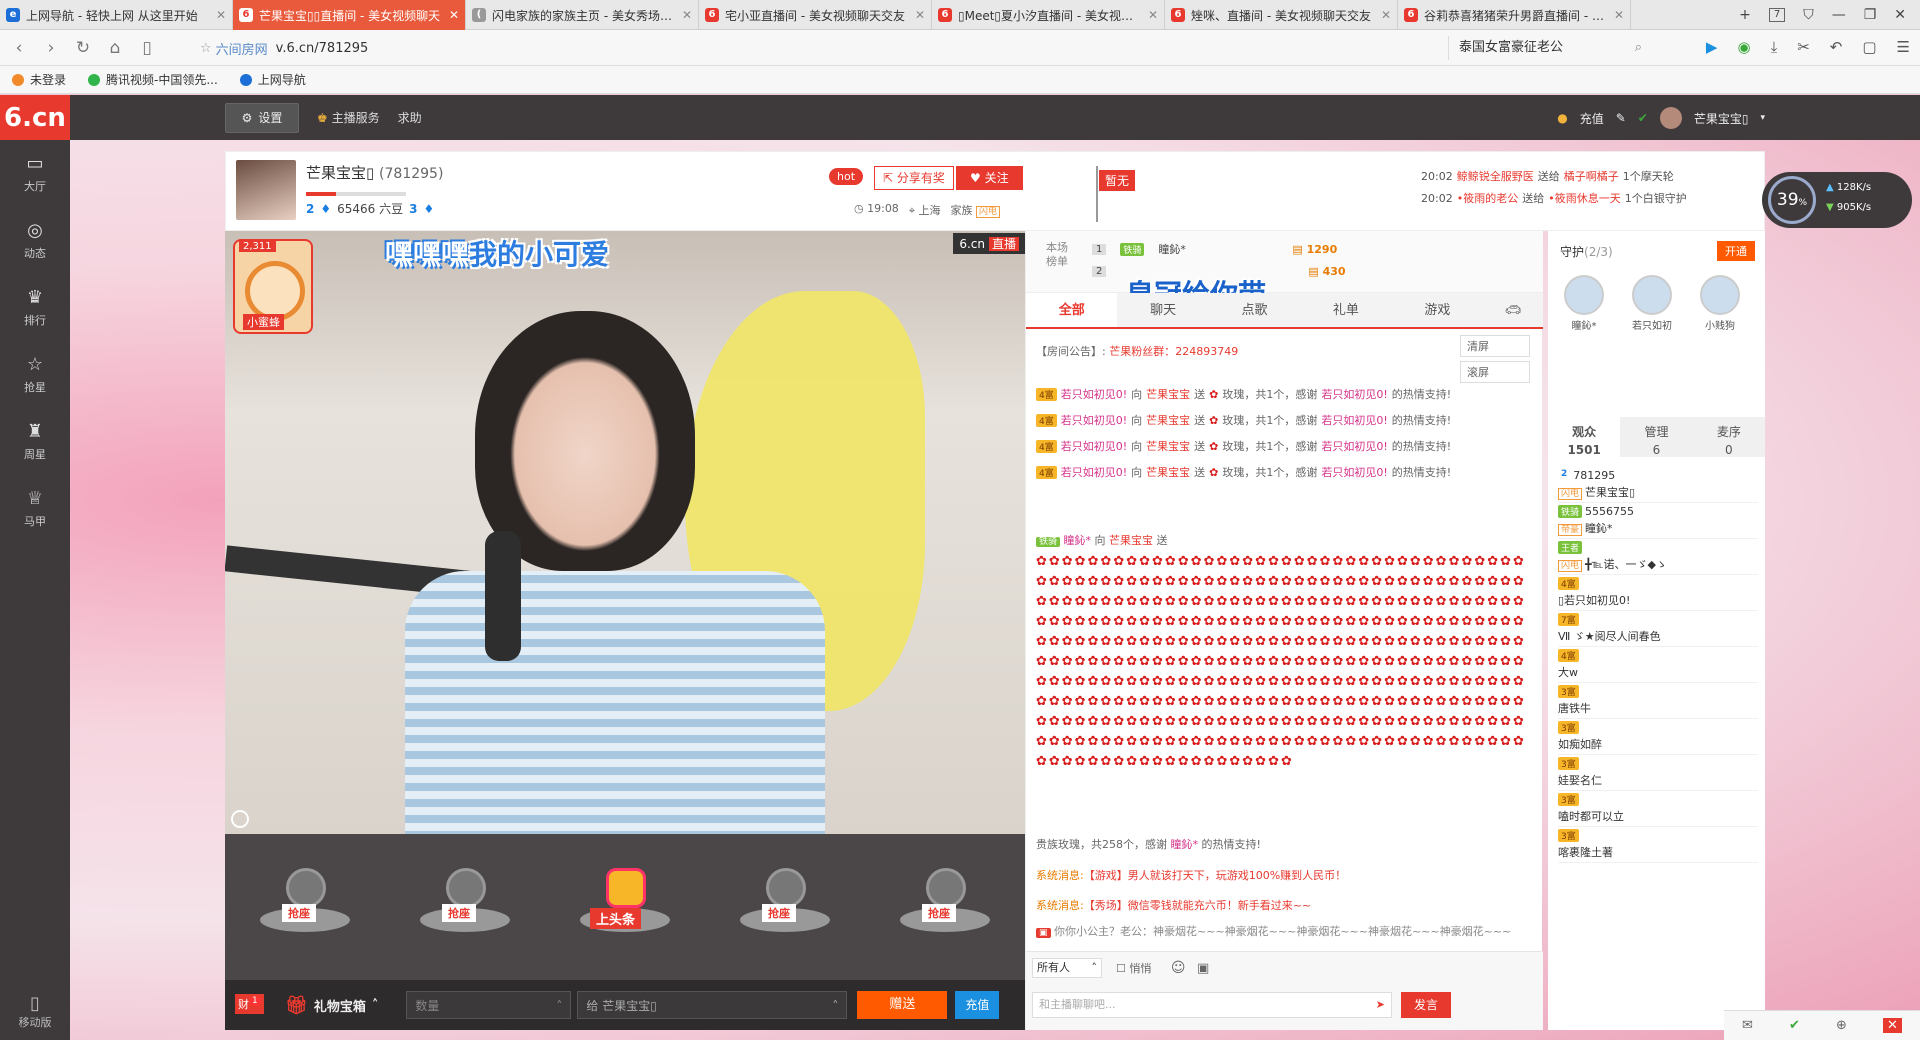 The image size is (1920, 1040). What do you see at coordinates (35, 374) in the screenshot?
I see `sidebar-item: ☆ 抢星` at bounding box center [35, 374].